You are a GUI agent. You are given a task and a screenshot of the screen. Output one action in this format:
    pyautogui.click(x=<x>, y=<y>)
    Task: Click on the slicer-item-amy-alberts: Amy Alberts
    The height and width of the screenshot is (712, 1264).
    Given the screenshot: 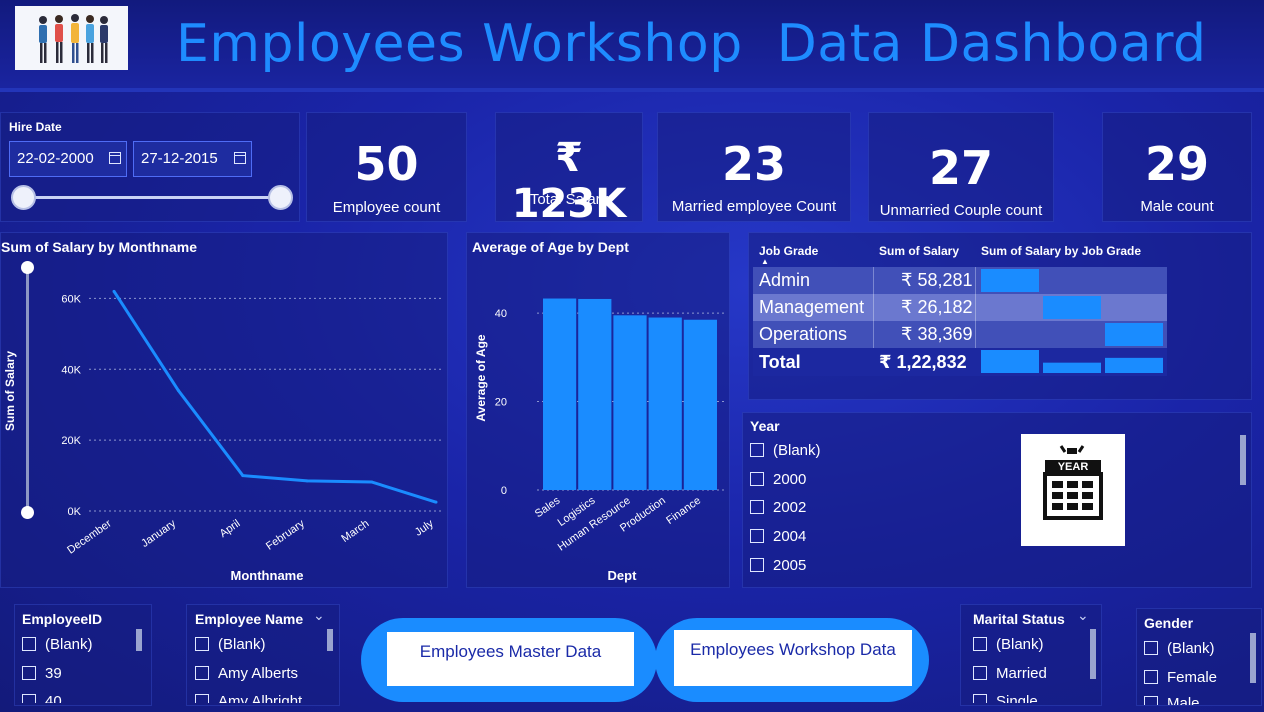 What is the action you would take?
    pyautogui.click(x=246, y=673)
    